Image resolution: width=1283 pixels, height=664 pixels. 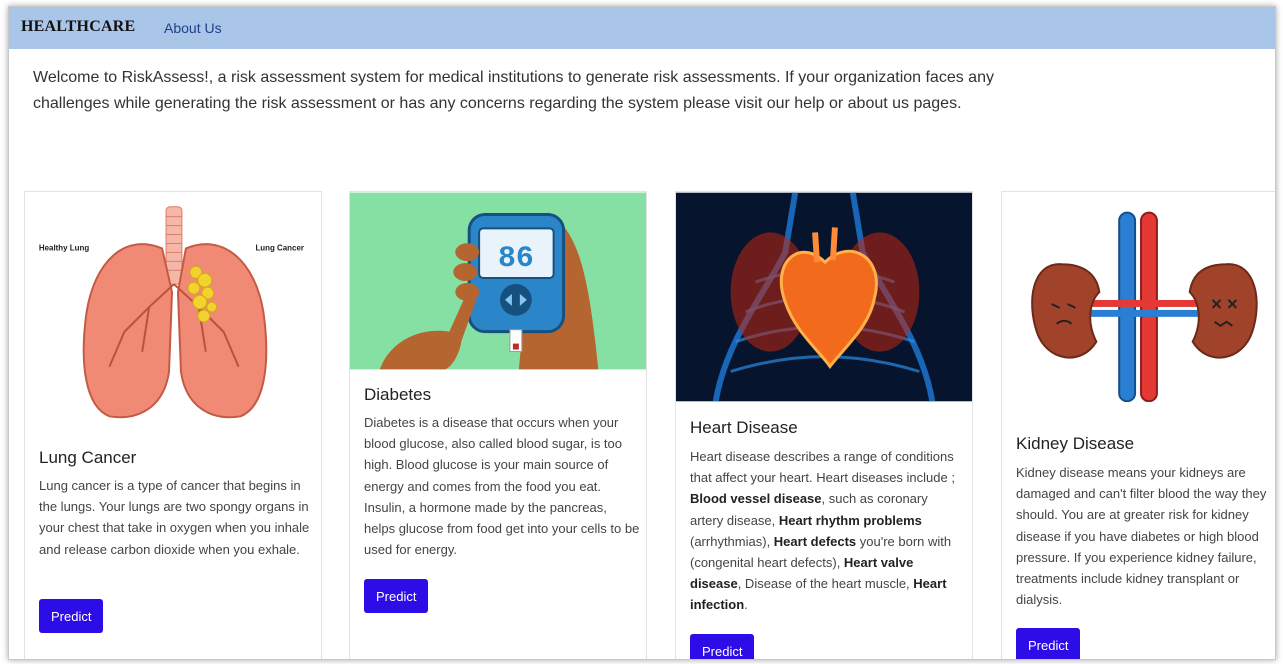 What do you see at coordinates (1138, 297) in the screenshot?
I see `kidney-illustration` at bounding box center [1138, 297].